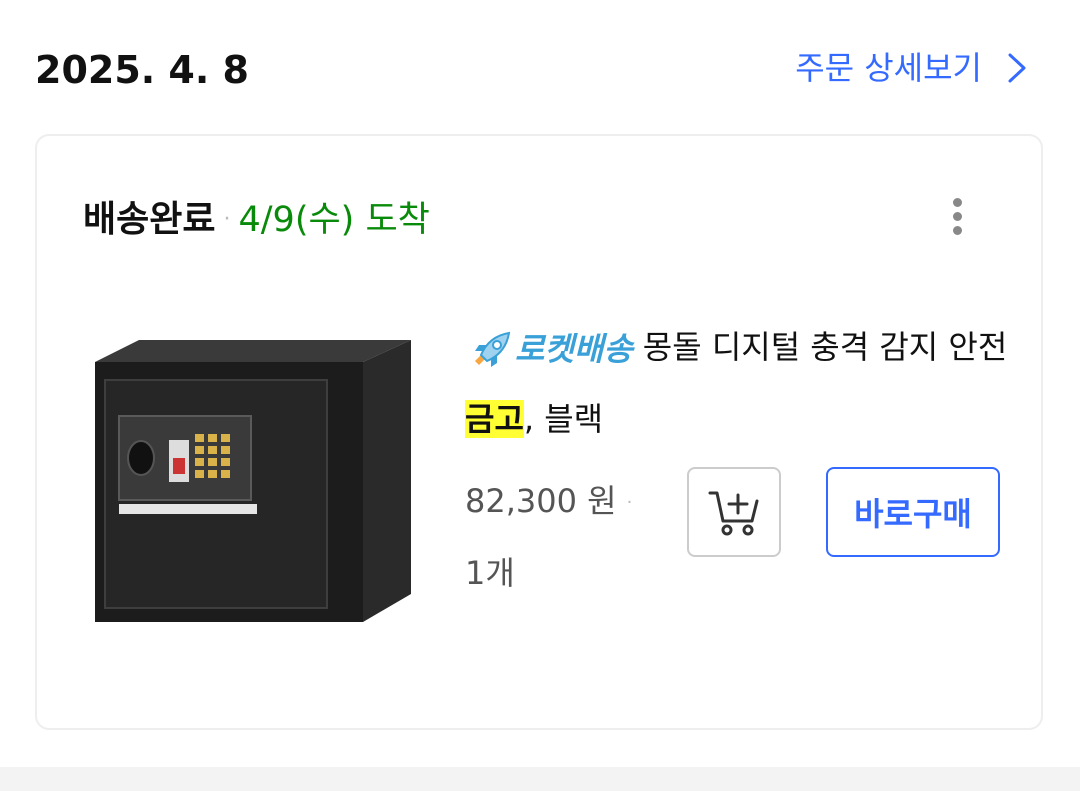 The height and width of the screenshot is (791, 1080). I want to click on buy-now-button: 바로구매, so click(913, 512).